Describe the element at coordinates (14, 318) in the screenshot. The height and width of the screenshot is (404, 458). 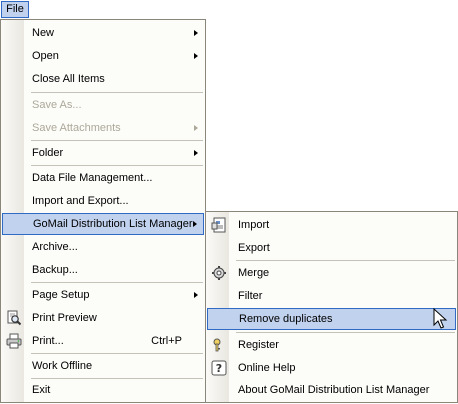
I see `print-preview-icon` at that location.